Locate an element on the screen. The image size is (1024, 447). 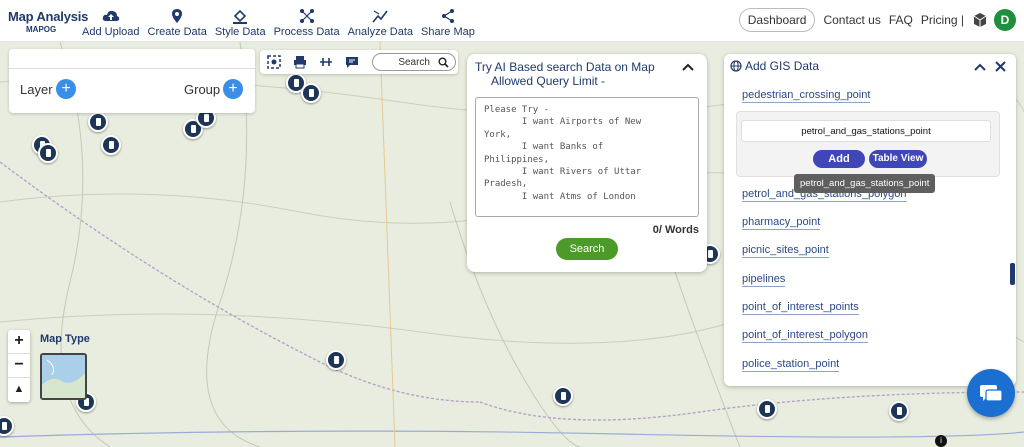
map-type-thumbnail is located at coordinates (63, 376).